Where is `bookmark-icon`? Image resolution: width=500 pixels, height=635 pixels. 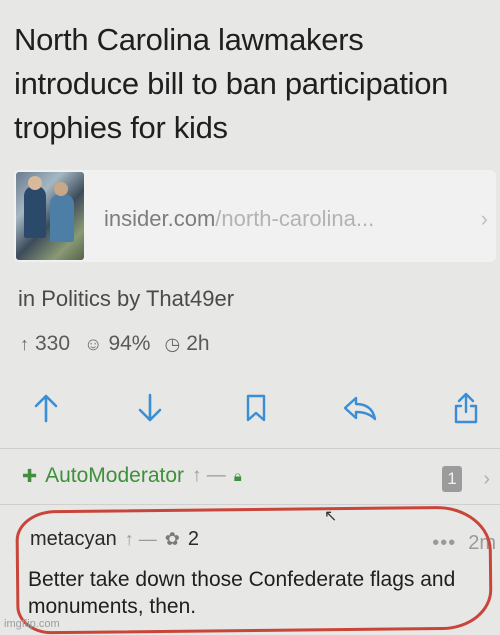 bookmark-icon is located at coordinates (256, 408).